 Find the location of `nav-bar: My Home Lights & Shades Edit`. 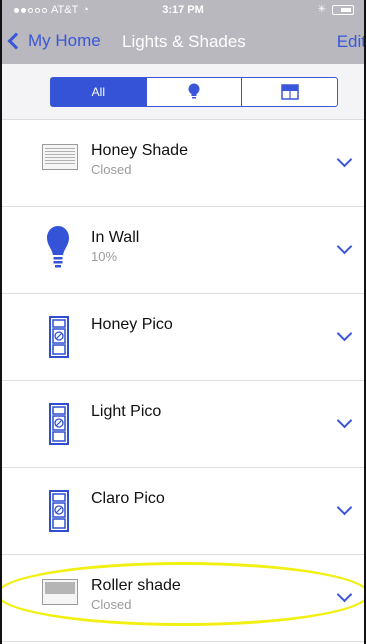

nav-bar: My Home Lights & Shades Edit is located at coordinates (183, 43).